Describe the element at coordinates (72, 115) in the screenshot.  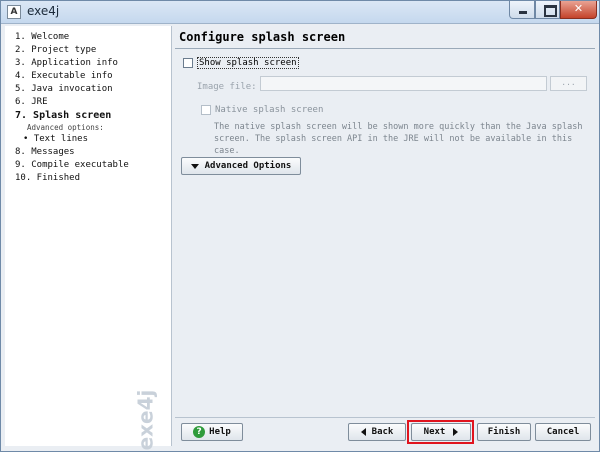
I see `step-splash-screen: 7. Splash screen` at that location.